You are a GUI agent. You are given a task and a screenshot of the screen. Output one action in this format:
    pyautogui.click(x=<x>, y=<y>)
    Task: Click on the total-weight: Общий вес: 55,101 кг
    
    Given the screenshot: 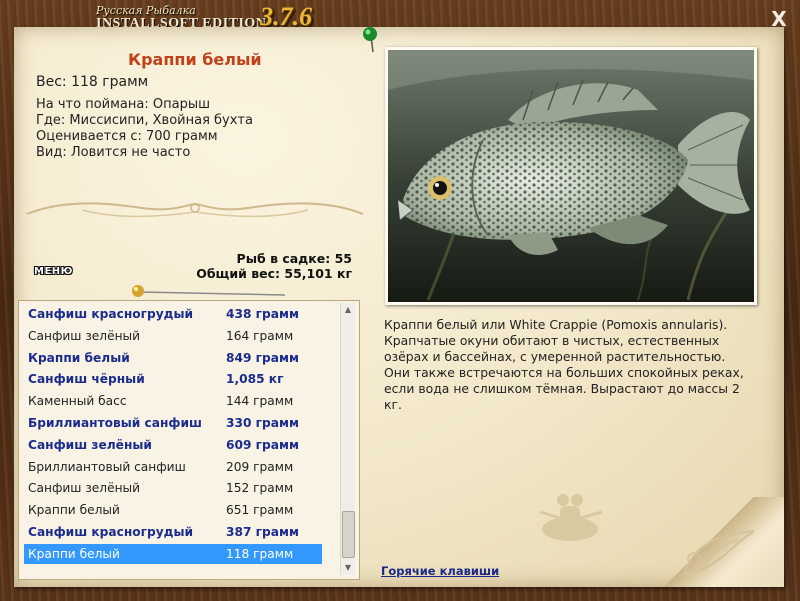 What is the action you would take?
    pyautogui.click(x=274, y=273)
    